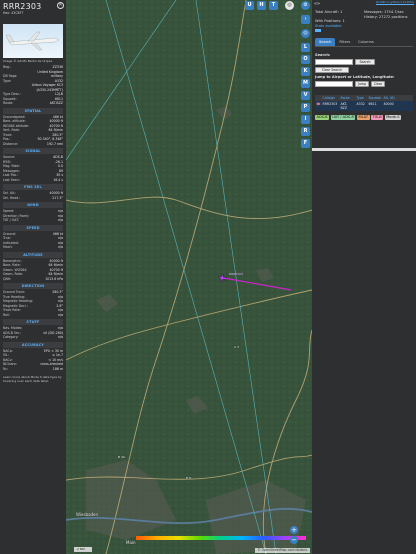 Image resolution: width=416 pixels, height=554 pixels. Describe the element at coordinates (87, 514) in the screenshot. I see `map-place-label: Wiesbaden` at that location.